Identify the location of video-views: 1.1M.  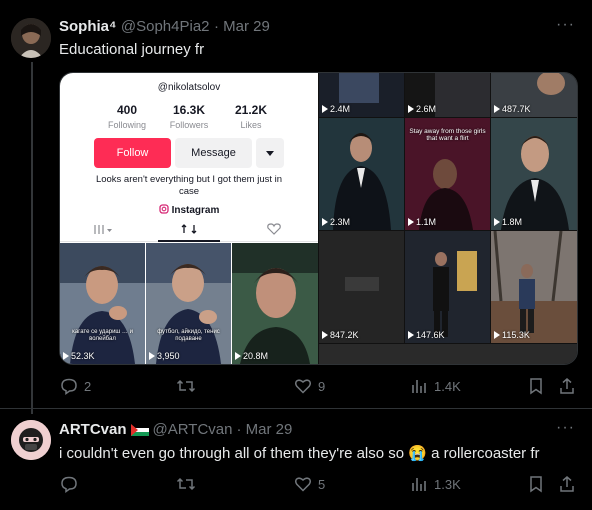
(422, 222).